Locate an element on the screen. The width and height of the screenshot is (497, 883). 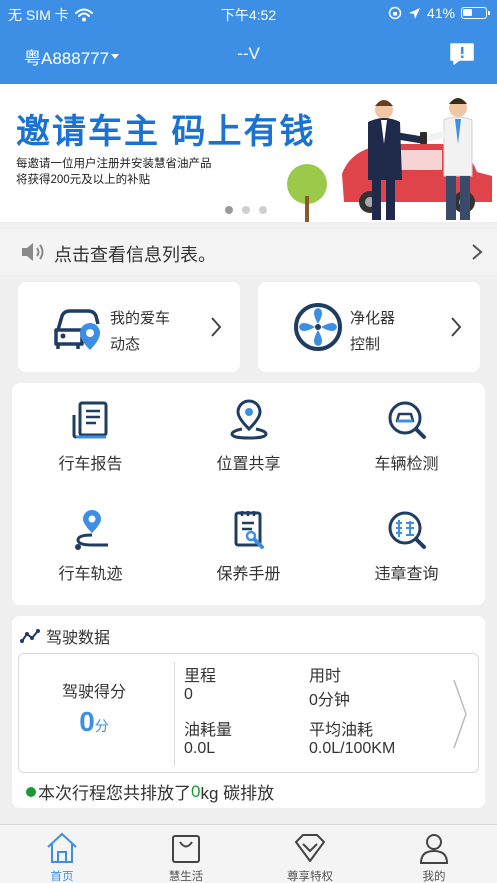
track-icon is located at coordinates (91, 530).